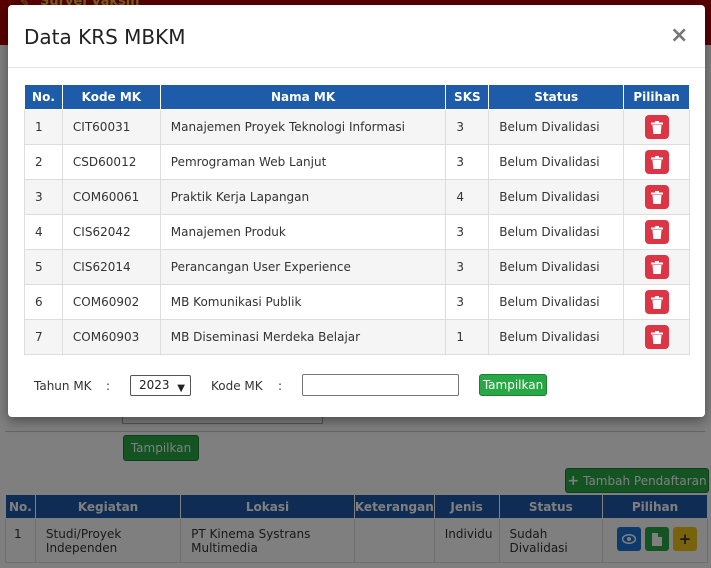 This screenshot has height=568, width=711. Describe the element at coordinates (105, 37) in the screenshot. I see `modal-title: Data KRS MBKM` at that location.